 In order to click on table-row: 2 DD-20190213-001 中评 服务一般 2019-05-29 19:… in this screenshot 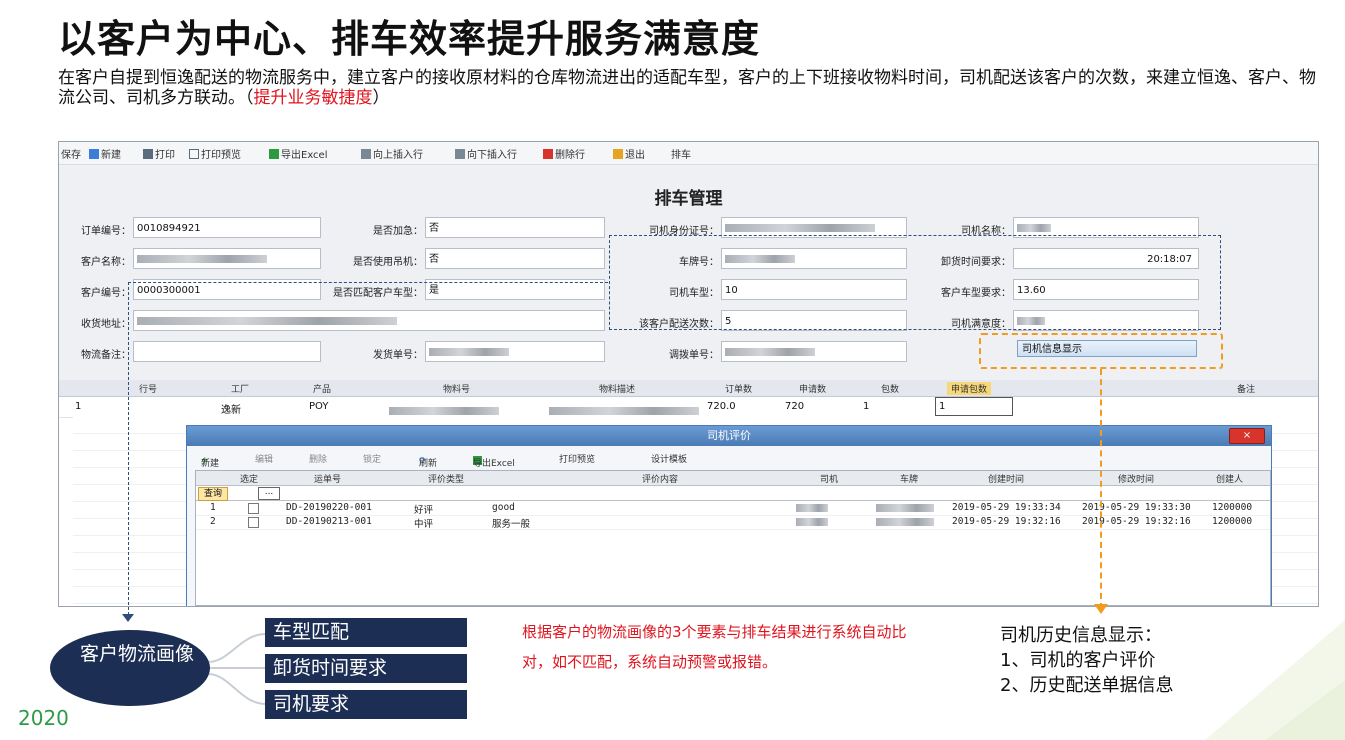, I will do `click(733, 523)`.